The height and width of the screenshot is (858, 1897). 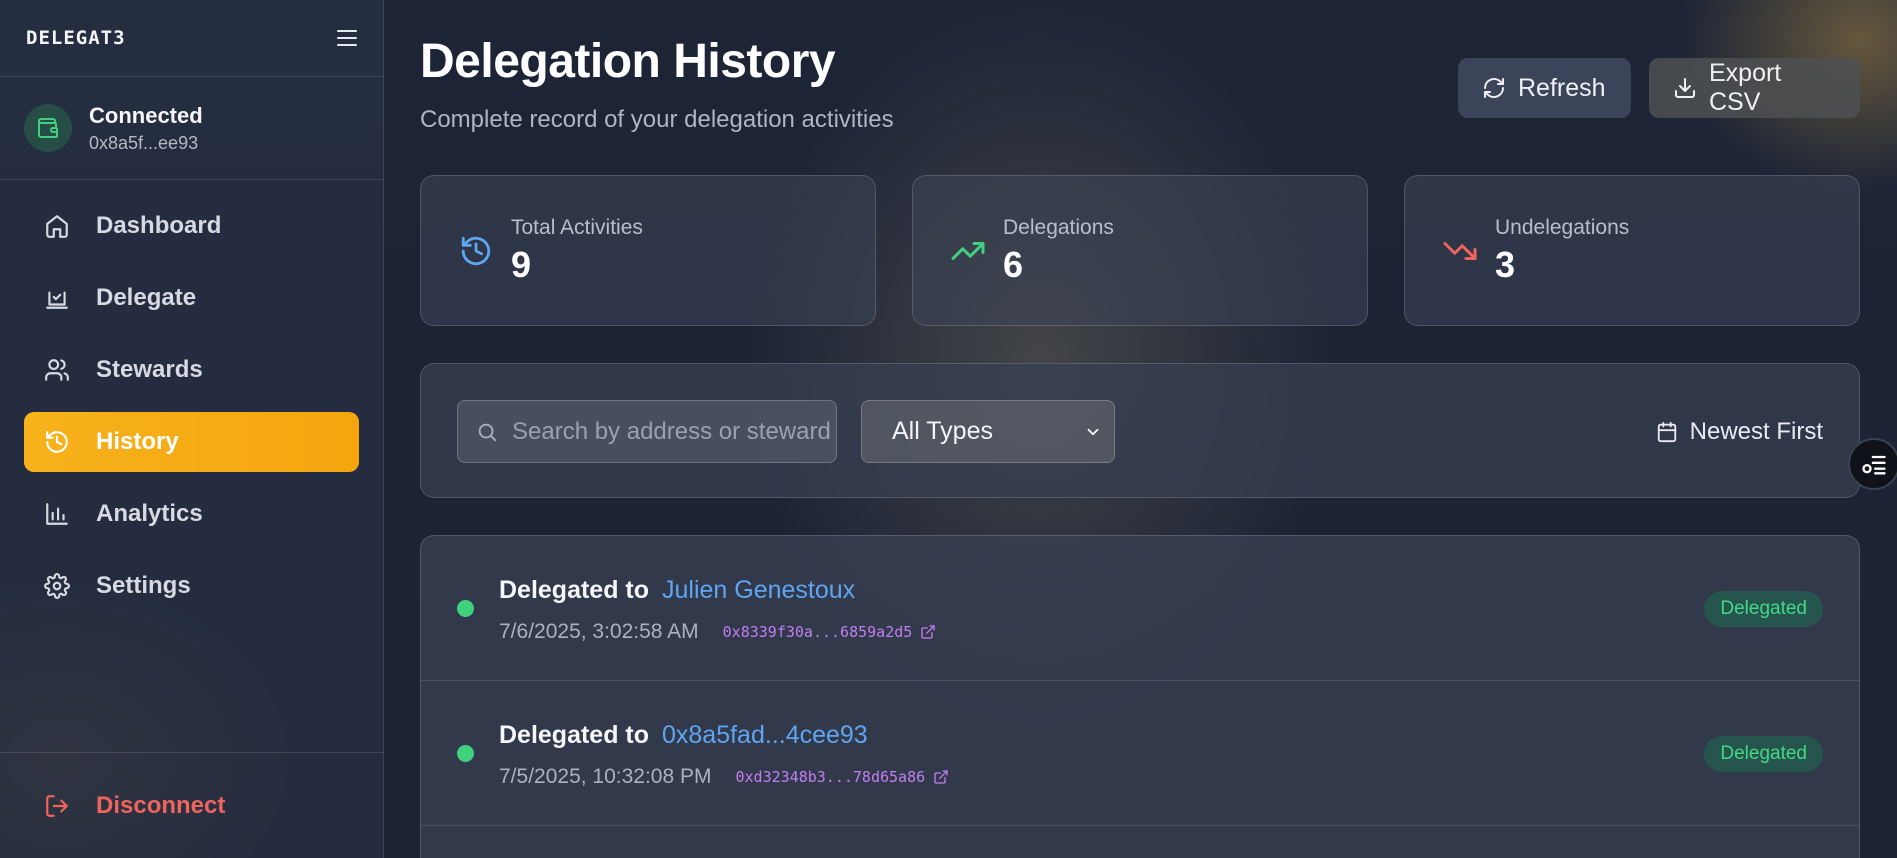 What do you see at coordinates (672, 431) in the screenshot?
I see `search-input` at bounding box center [672, 431].